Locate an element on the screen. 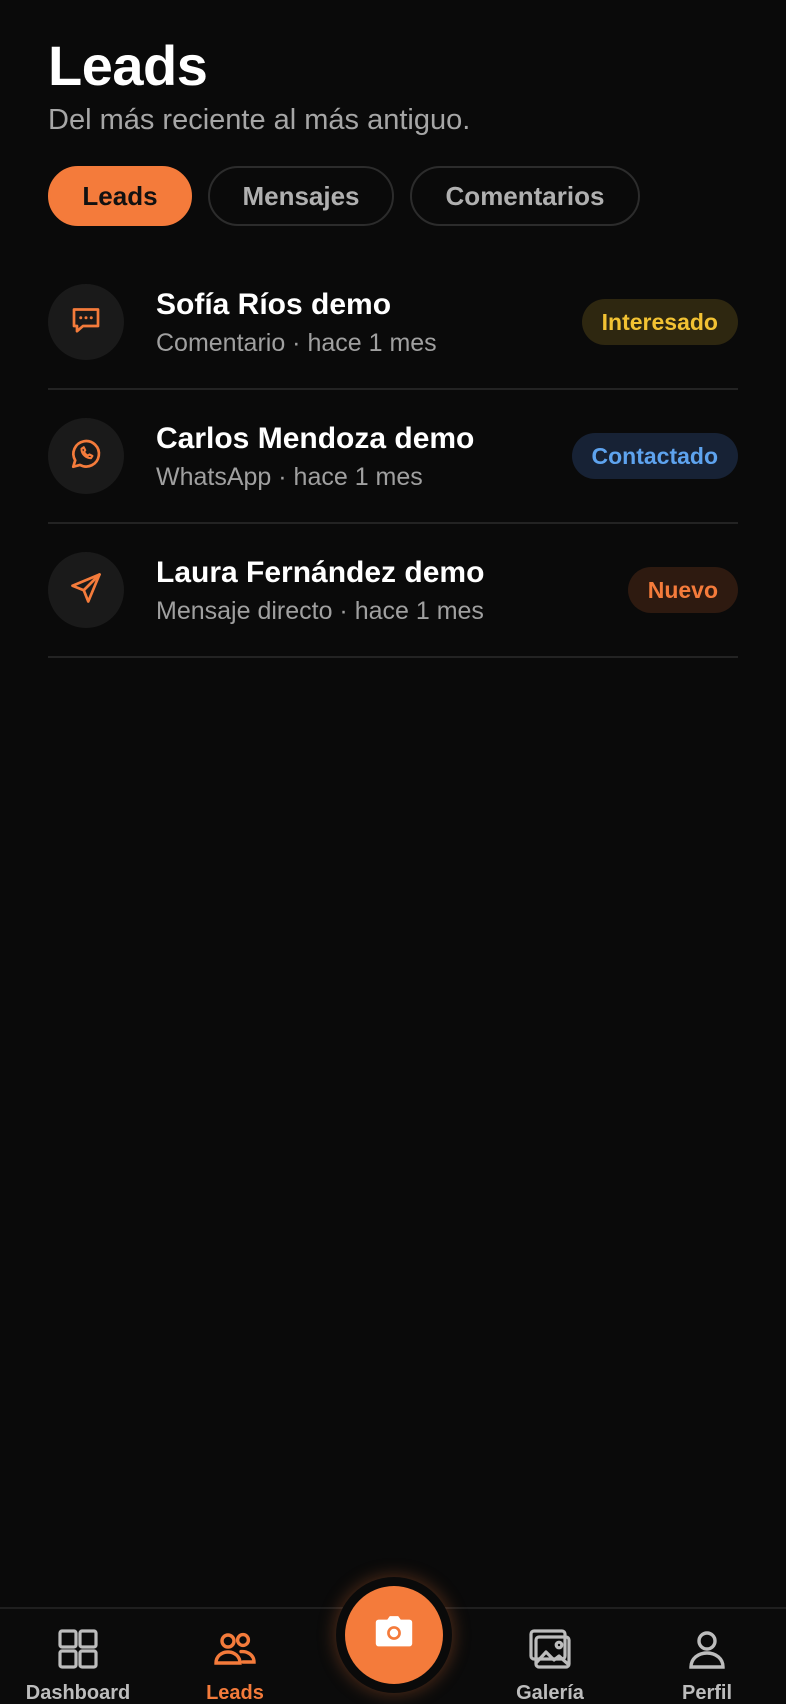  filter-tabs: Leads Mensajes Comentarios is located at coordinates (344, 196).